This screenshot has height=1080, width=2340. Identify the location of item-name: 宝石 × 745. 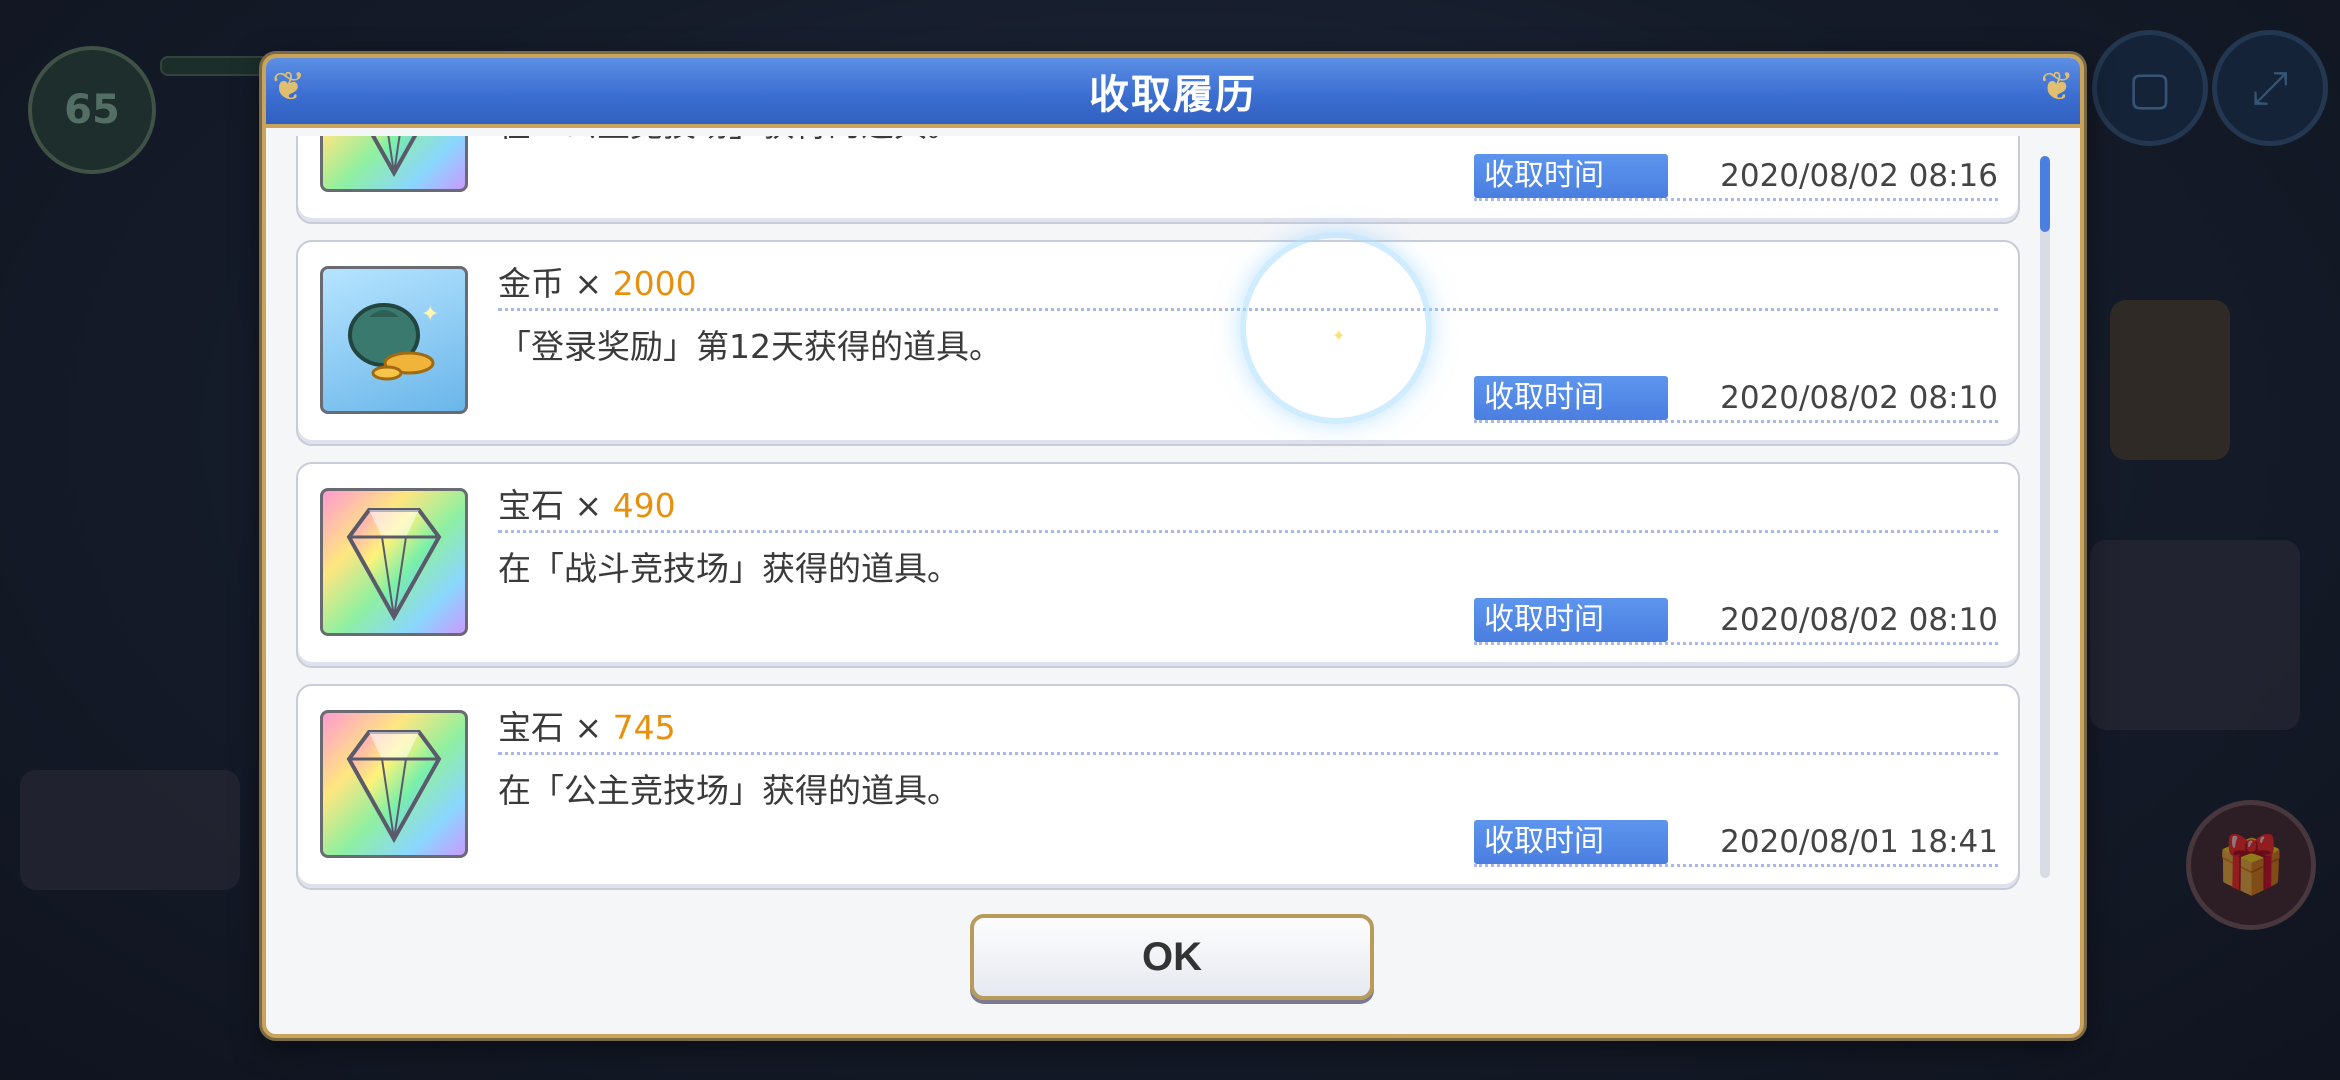
(1248, 729).